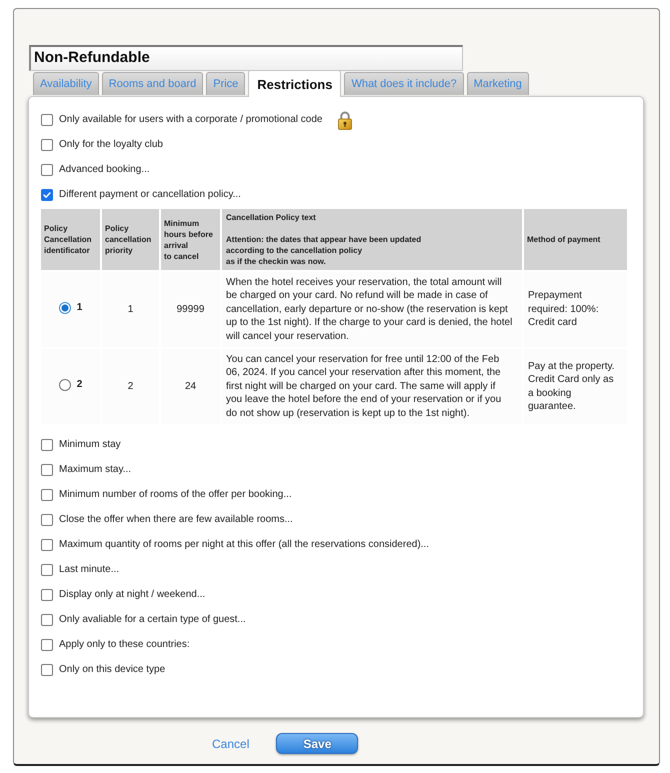 The height and width of the screenshot is (773, 670). What do you see at coordinates (130, 239) in the screenshot?
I see `table-header: Policy cancellation priority` at bounding box center [130, 239].